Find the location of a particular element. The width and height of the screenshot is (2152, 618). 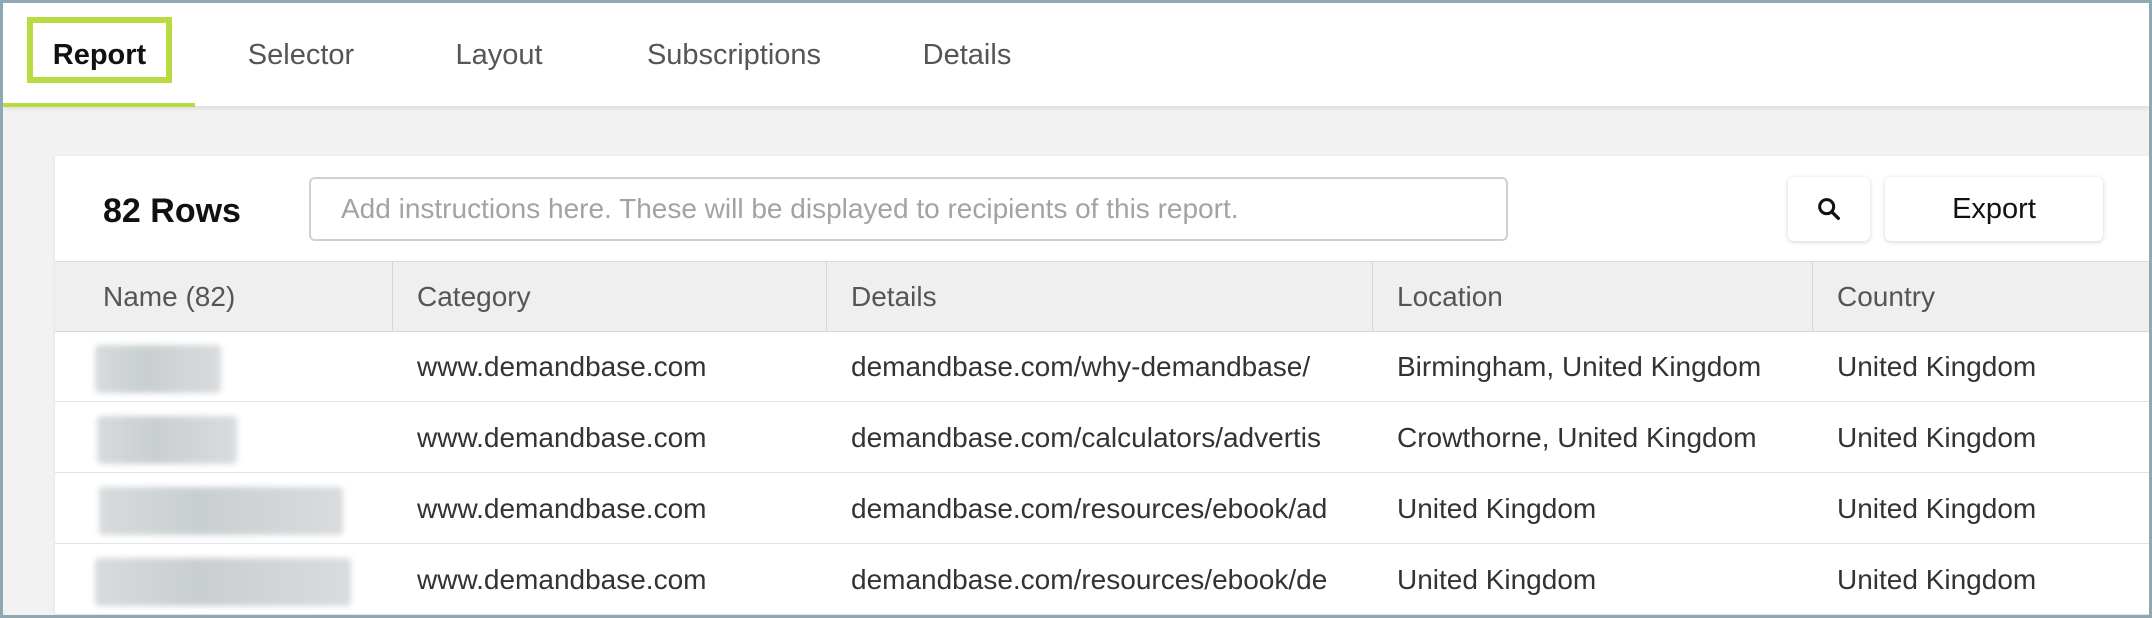

tab-report-highlight is located at coordinates (99, 50).